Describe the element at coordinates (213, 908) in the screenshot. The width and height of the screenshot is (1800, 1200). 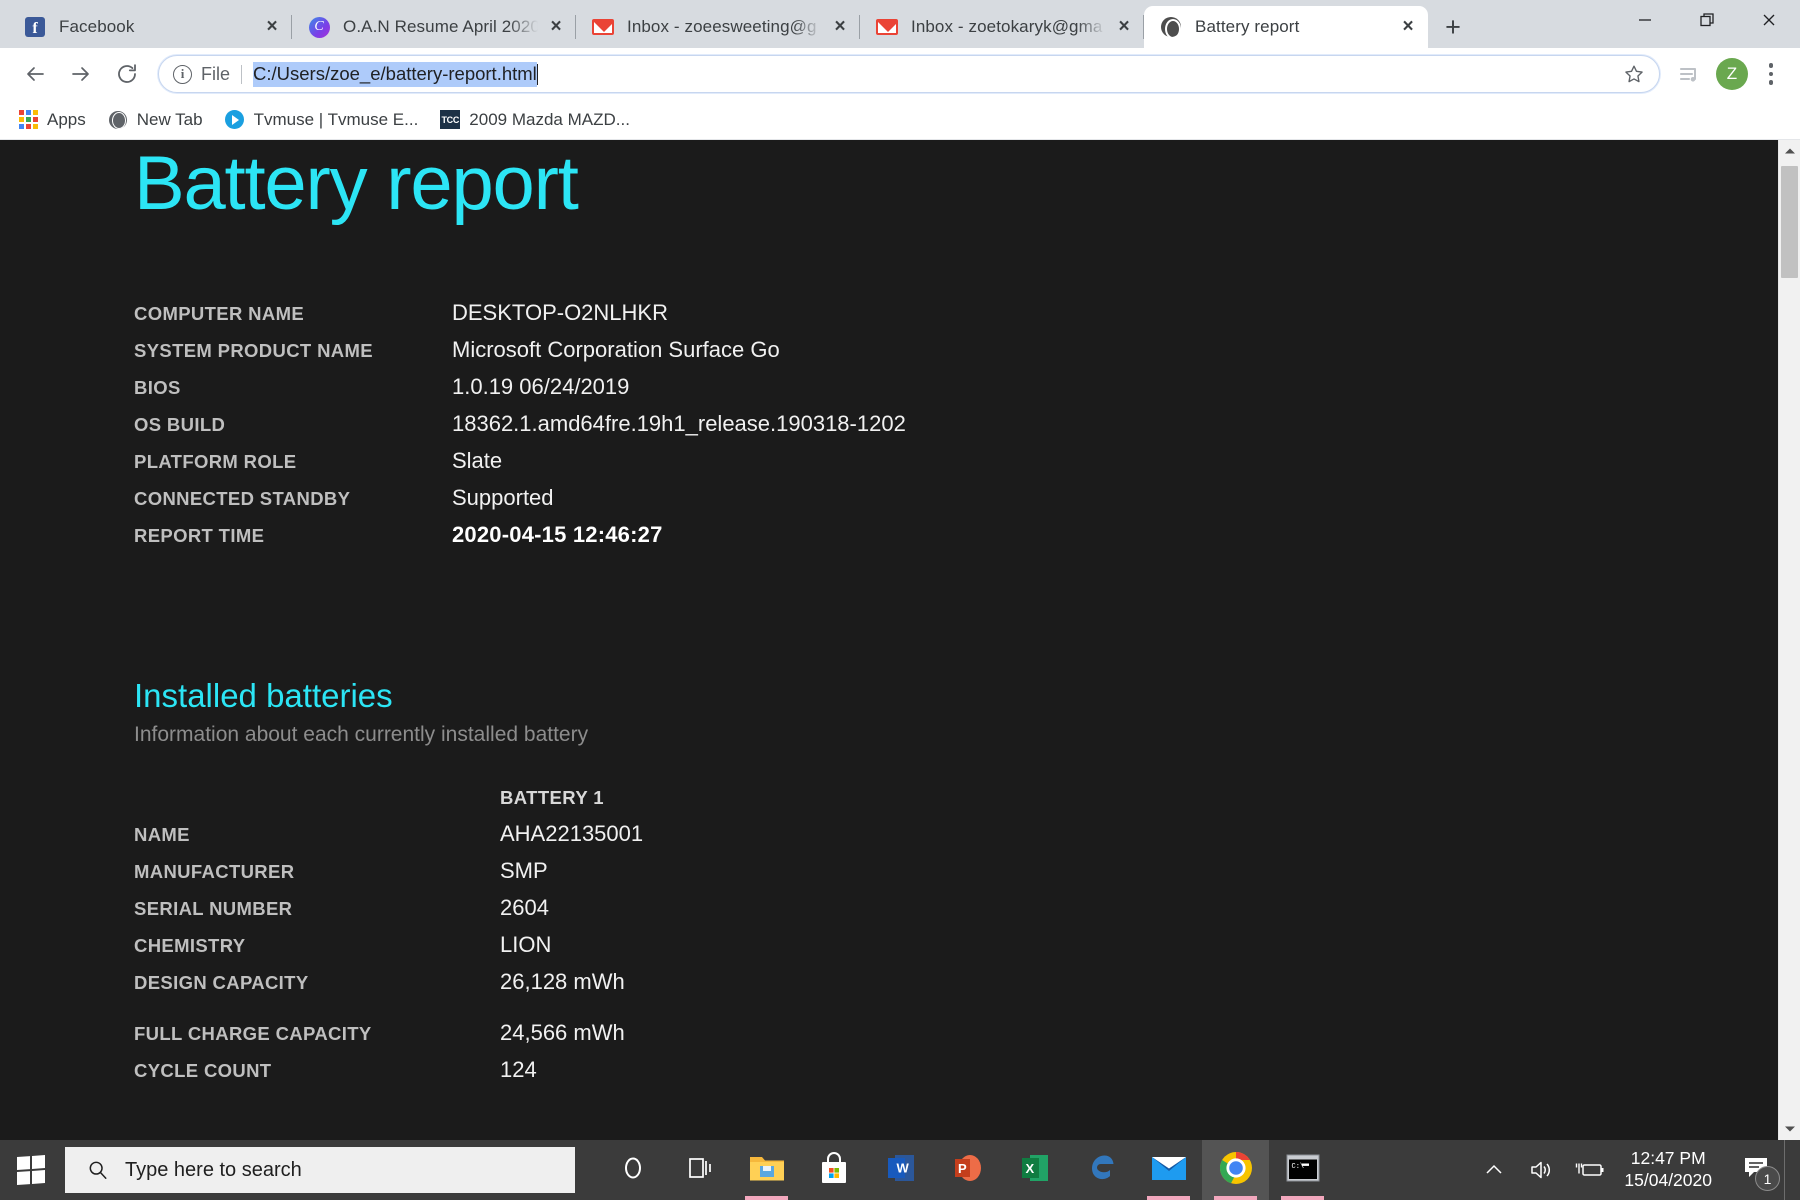
I see `row-key: SERIAL NUMBER` at that location.